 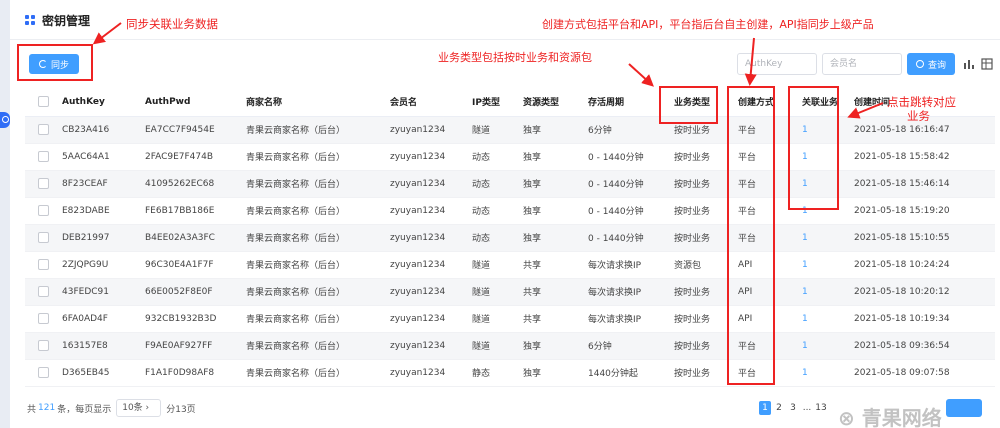 I want to click on table-cell: 96C30E4A1F7F, so click(x=195, y=265).